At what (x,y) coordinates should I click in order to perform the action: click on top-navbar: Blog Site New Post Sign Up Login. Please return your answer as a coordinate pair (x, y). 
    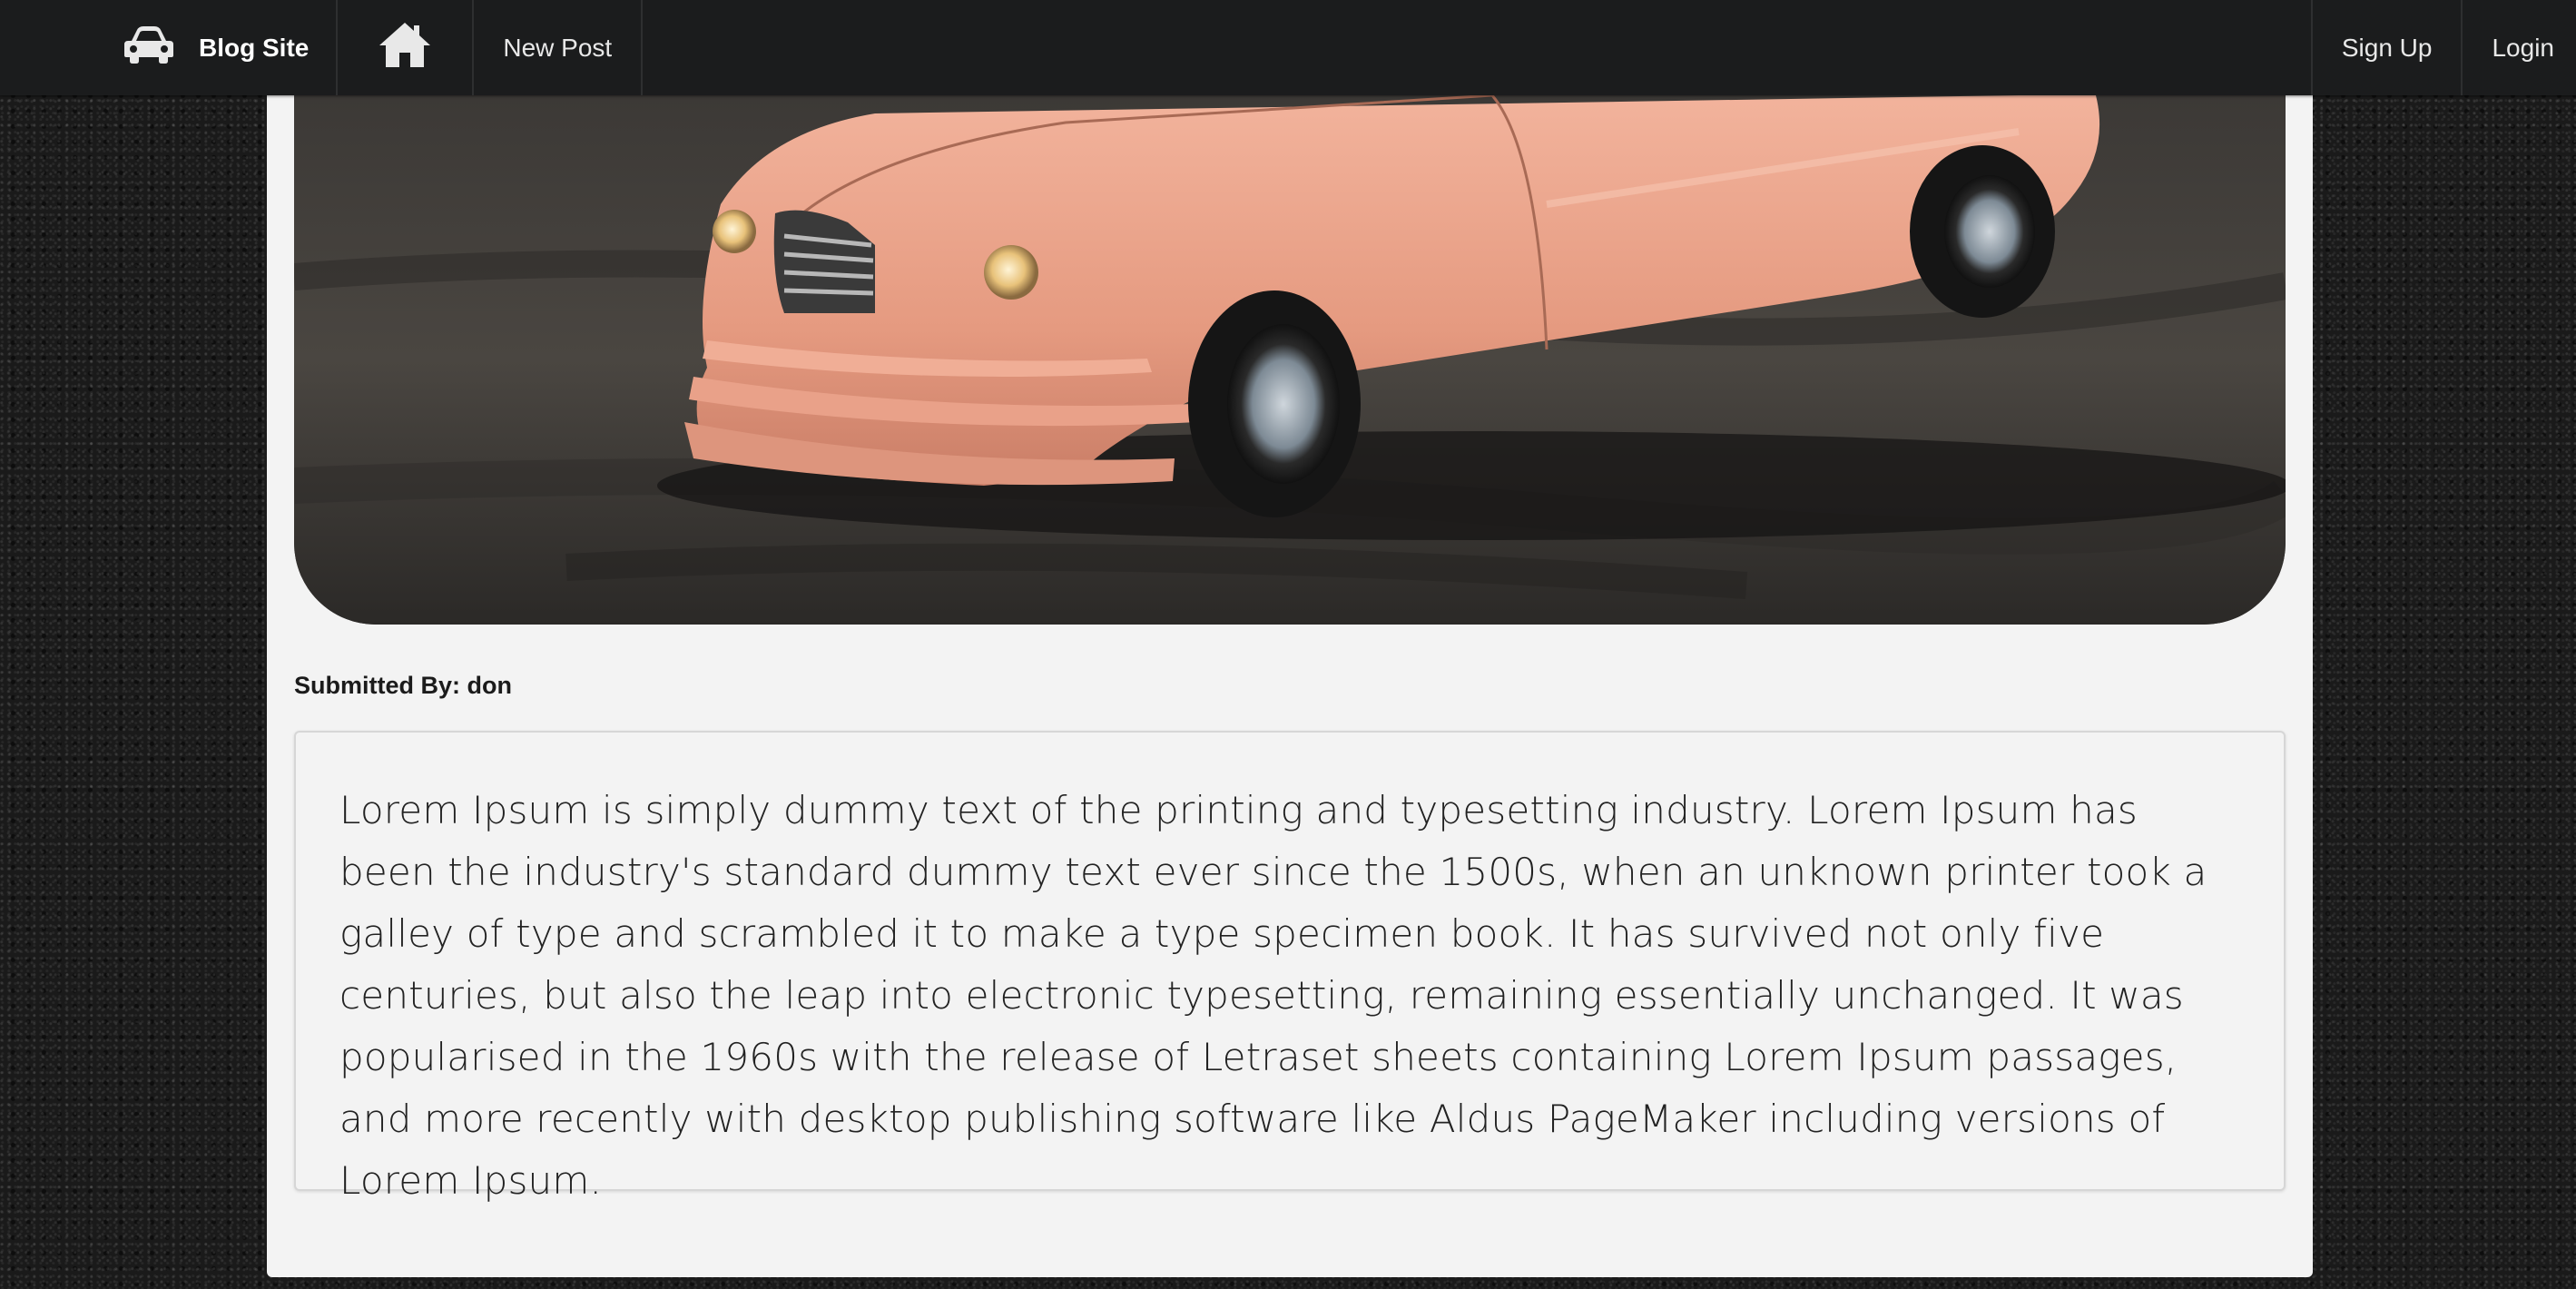
    Looking at the image, I should click on (1288, 48).